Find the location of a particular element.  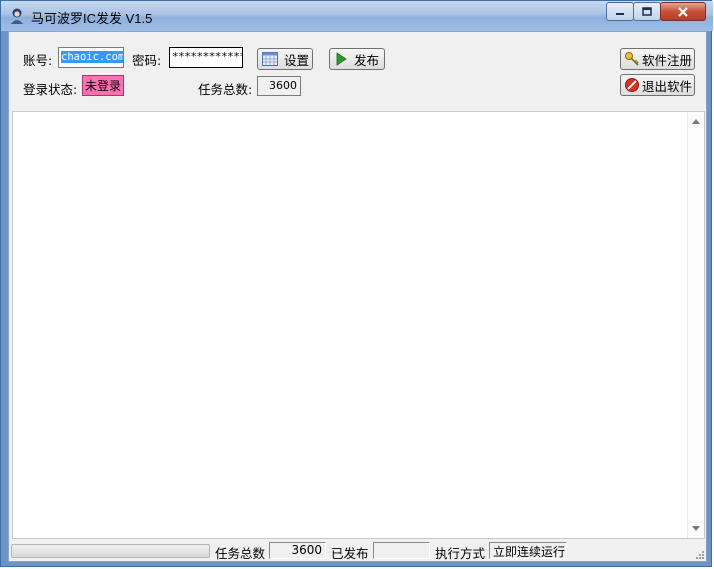

statusbar-mode-value: 立即连续运行 is located at coordinates (528, 550).